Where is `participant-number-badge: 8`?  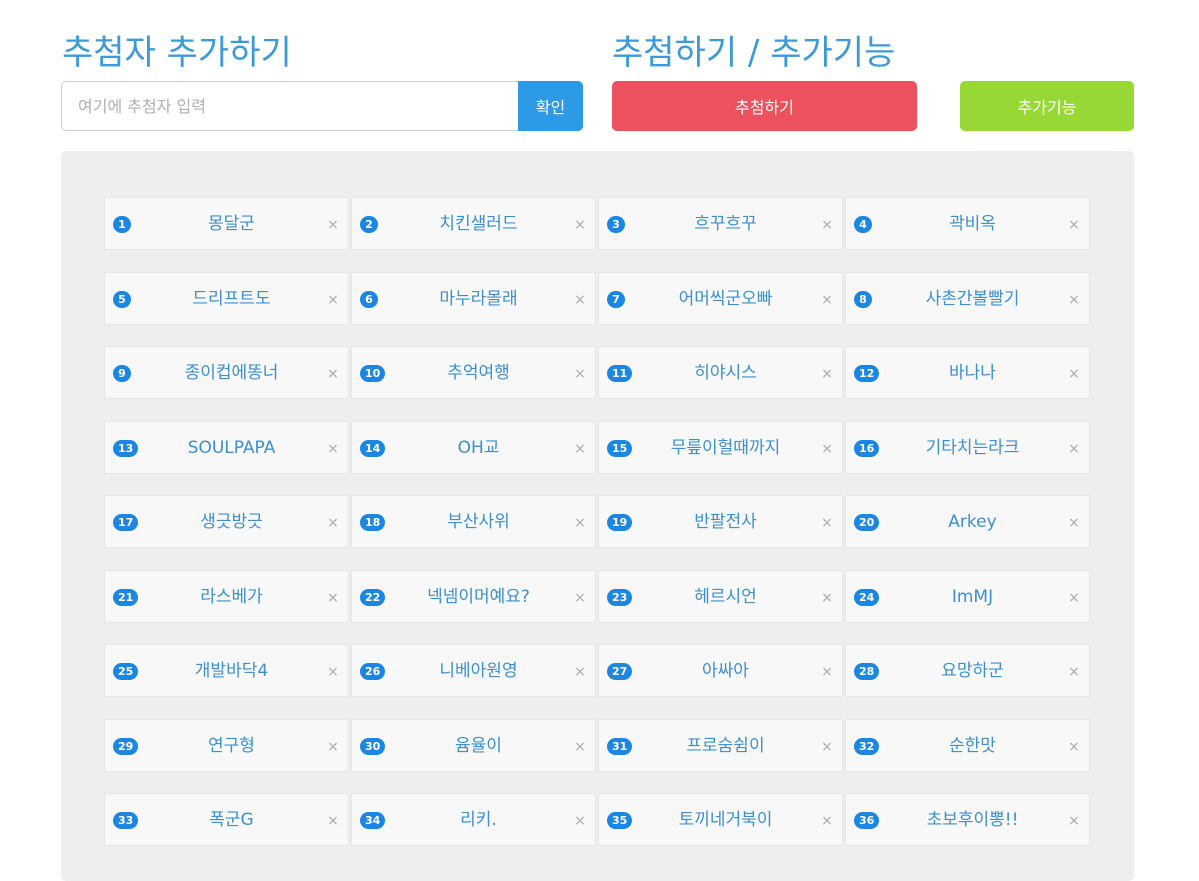
participant-number-badge: 8 is located at coordinates (863, 299).